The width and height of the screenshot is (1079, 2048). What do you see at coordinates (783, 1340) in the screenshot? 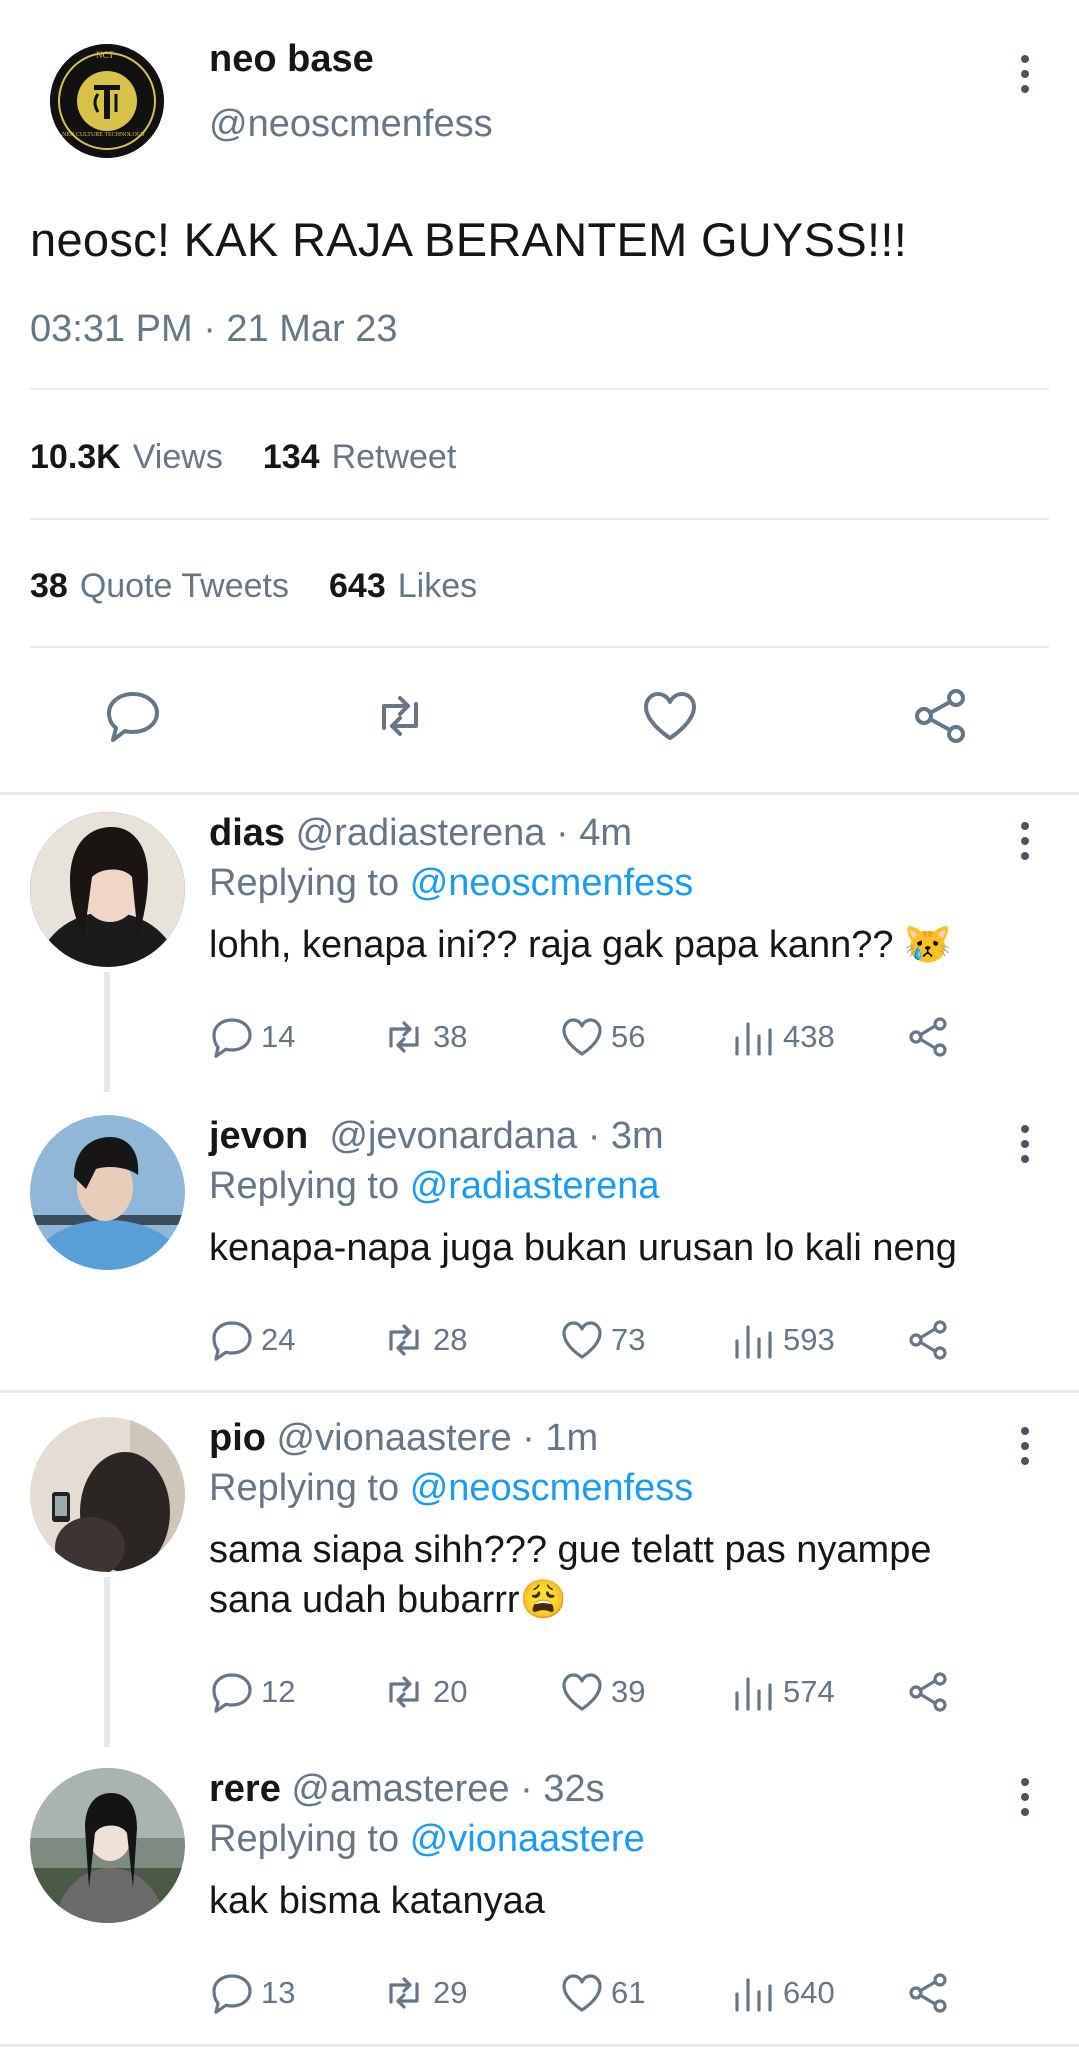
I see `views-icon: 593` at bounding box center [783, 1340].